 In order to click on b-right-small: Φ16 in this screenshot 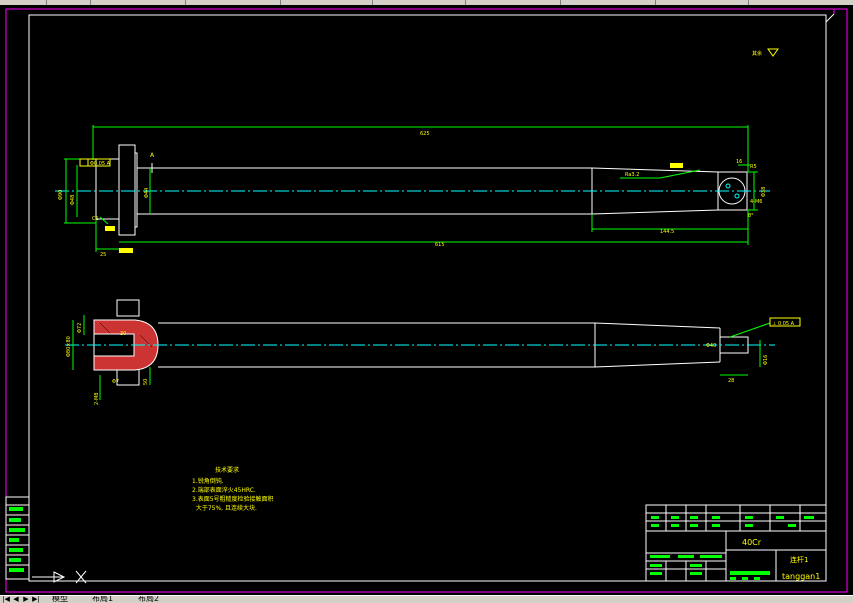, I will do `click(766, 360)`.